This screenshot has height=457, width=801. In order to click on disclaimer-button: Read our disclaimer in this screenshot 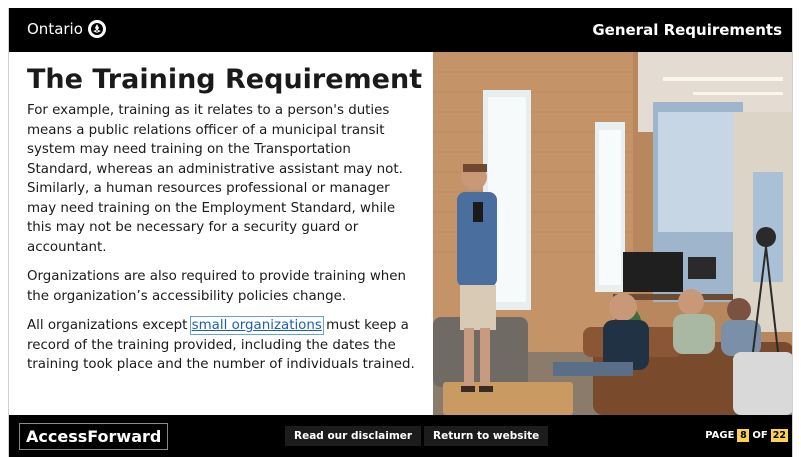, I will do `click(353, 436)`.